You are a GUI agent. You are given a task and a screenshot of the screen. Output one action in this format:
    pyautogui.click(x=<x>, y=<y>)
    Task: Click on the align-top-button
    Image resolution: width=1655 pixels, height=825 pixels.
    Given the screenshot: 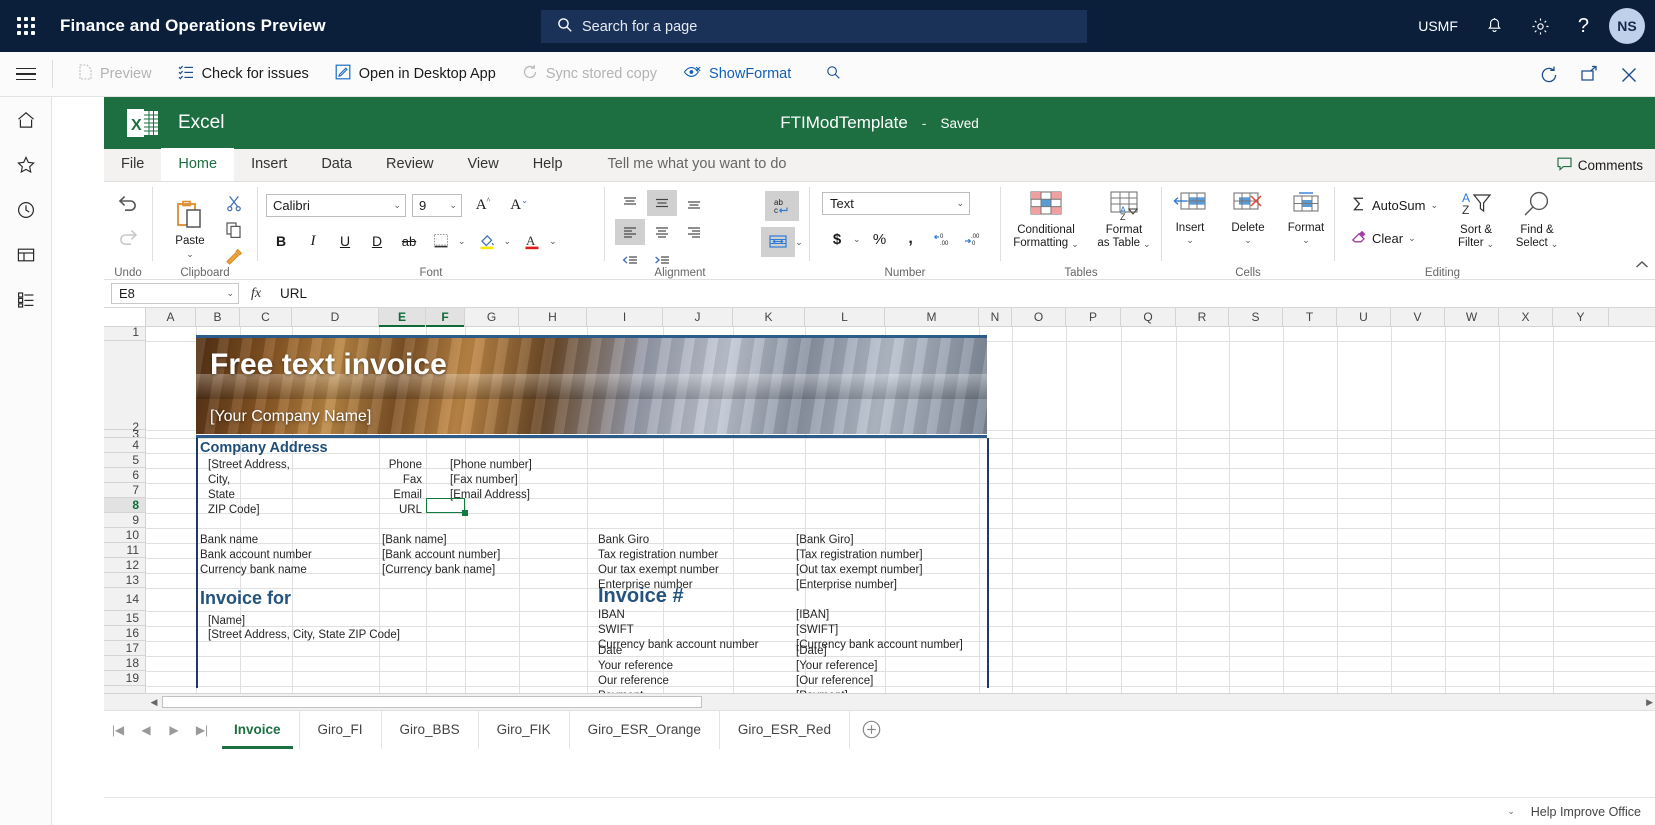 What is the action you would take?
    pyautogui.click(x=630, y=203)
    